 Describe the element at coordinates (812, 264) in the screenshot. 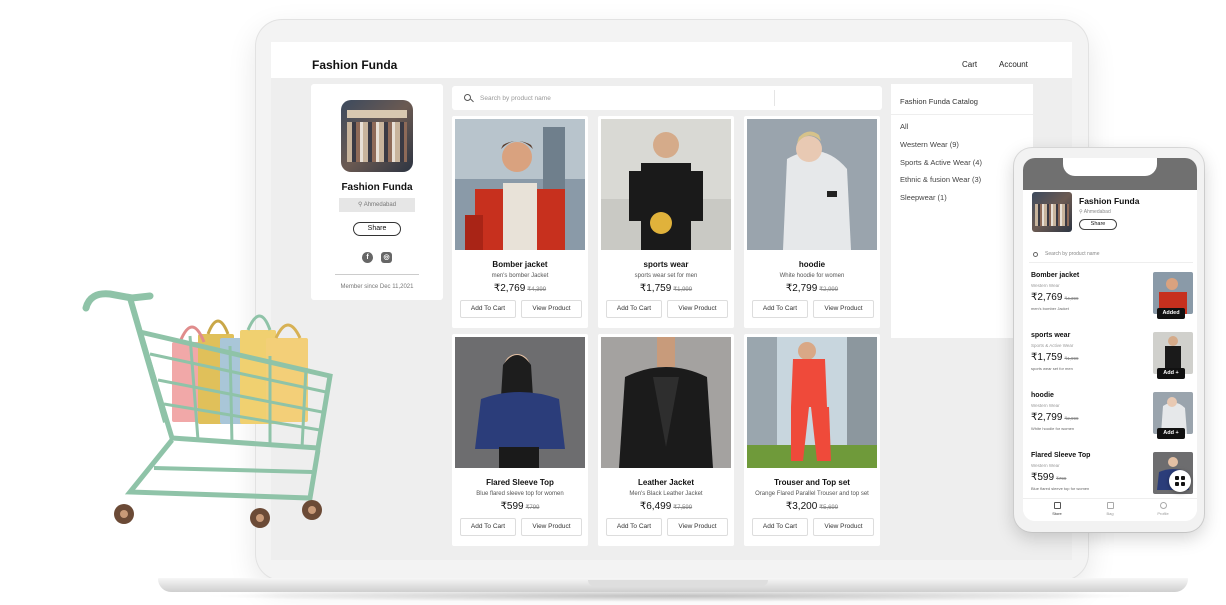

I see `product-title: hoodie` at that location.